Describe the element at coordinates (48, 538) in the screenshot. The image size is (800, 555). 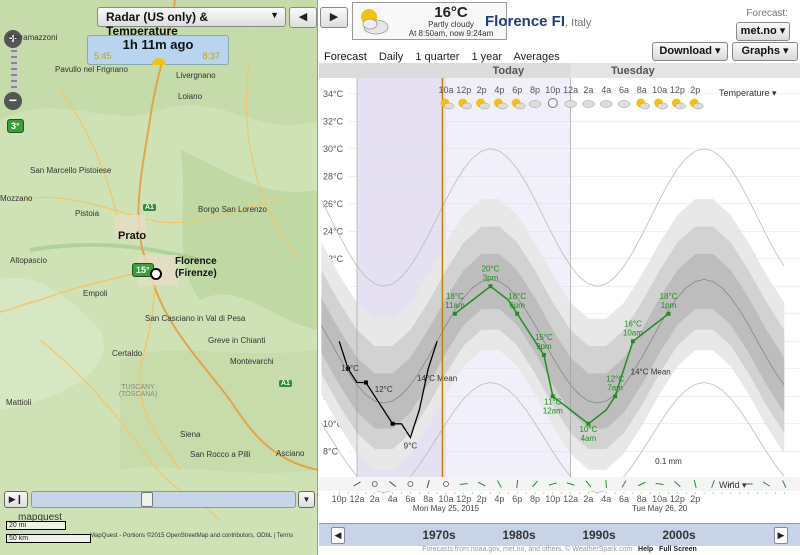
I see `scale-km: 50 km` at that location.